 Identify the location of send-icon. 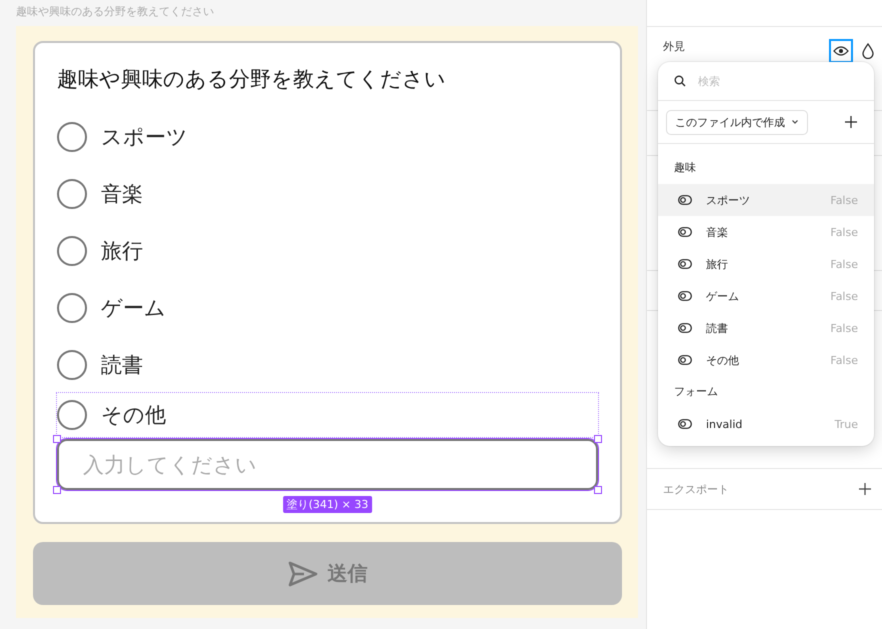
(303, 573).